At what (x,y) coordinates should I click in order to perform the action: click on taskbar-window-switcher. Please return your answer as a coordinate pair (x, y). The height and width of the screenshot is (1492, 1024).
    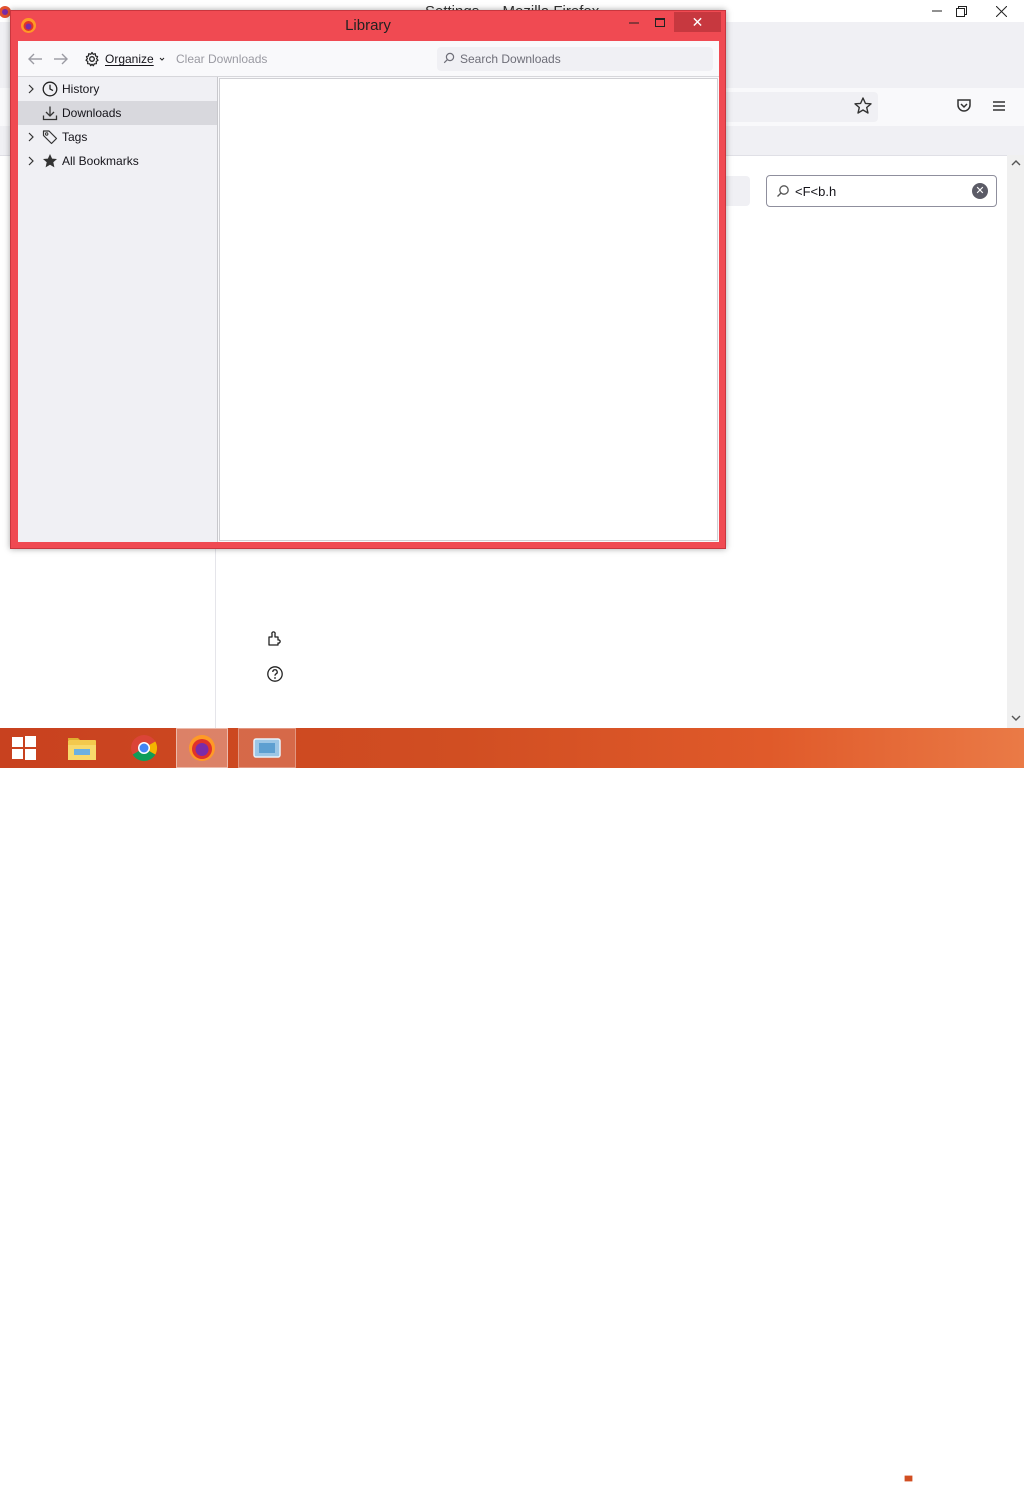
    Looking at the image, I should click on (267, 748).